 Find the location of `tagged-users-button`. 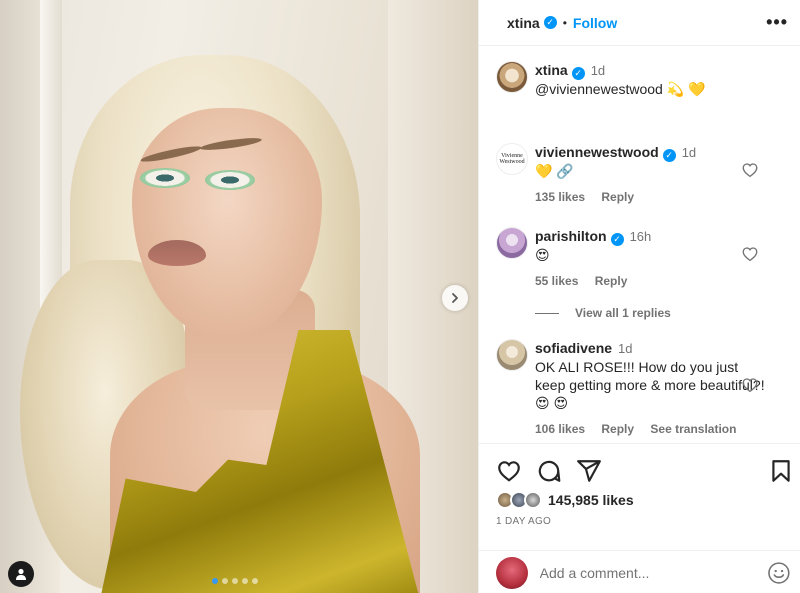

tagged-users-button is located at coordinates (21, 574).